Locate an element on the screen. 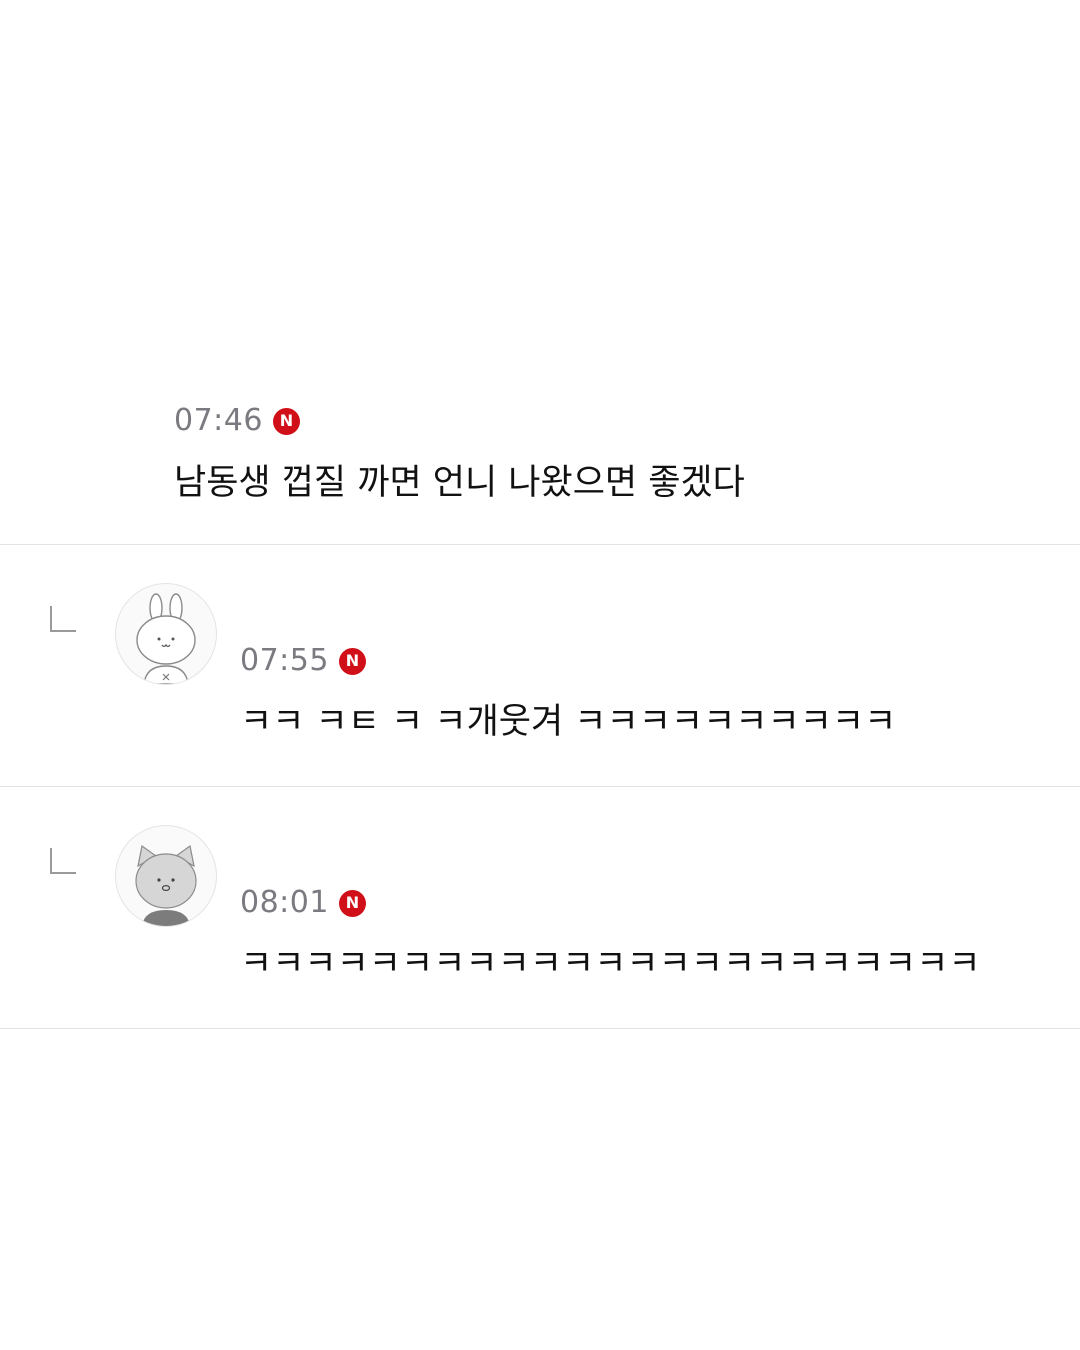 The height and width of the screenshot is (1350, 1080). cat-avatar-icon is located at coordinates (166, 876).